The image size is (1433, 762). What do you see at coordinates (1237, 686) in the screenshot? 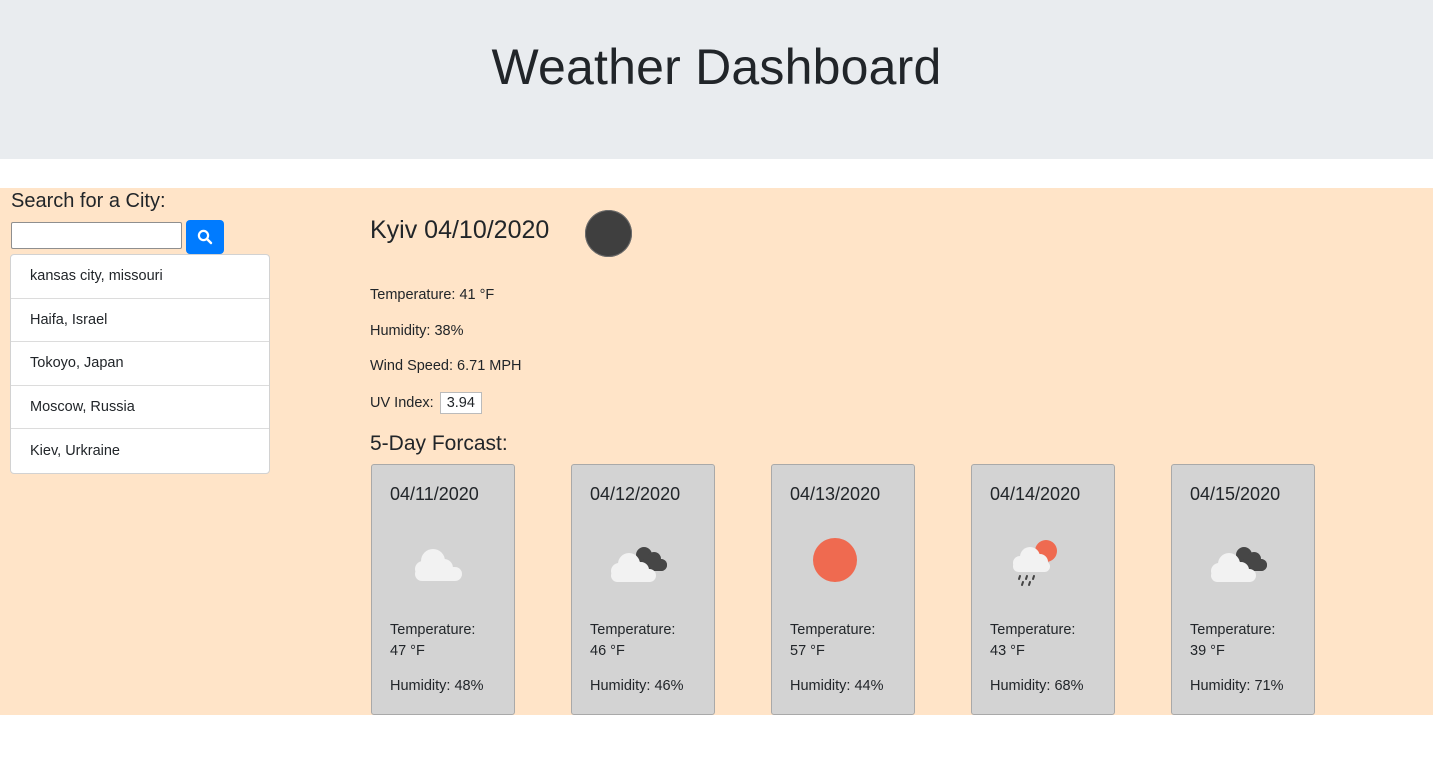
I see `forecast-humidity: Humidity: 71%` at bounding box center [1237, 686].